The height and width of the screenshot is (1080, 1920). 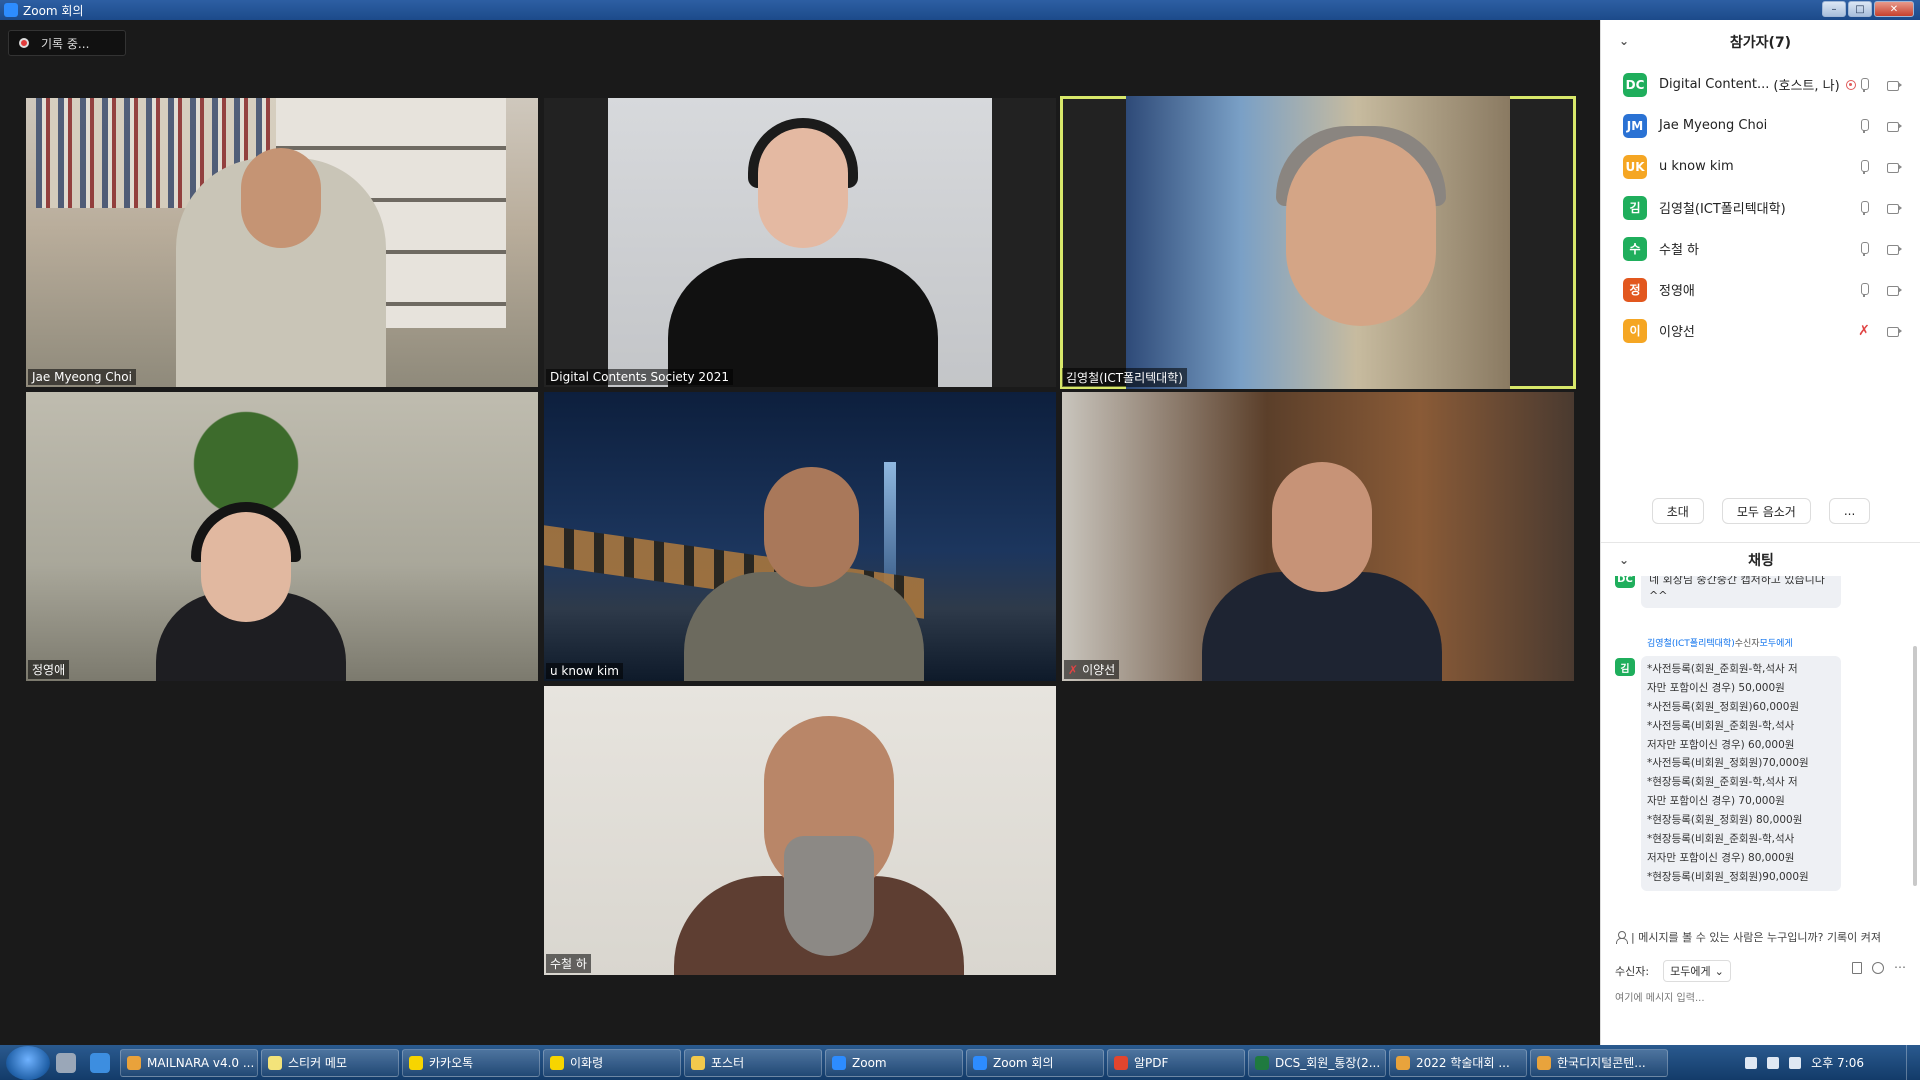 I want to click on chat-scrollbar, so click(x=1915, y=766).